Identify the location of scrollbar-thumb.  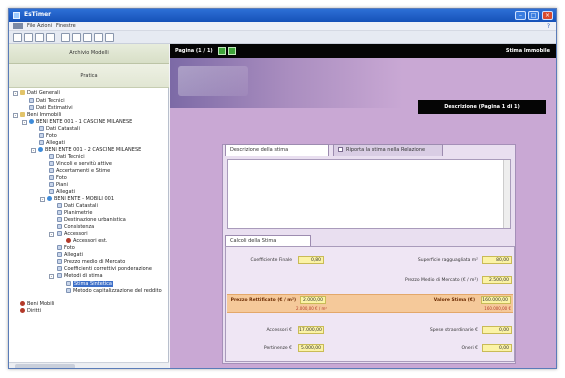
(45, 366).